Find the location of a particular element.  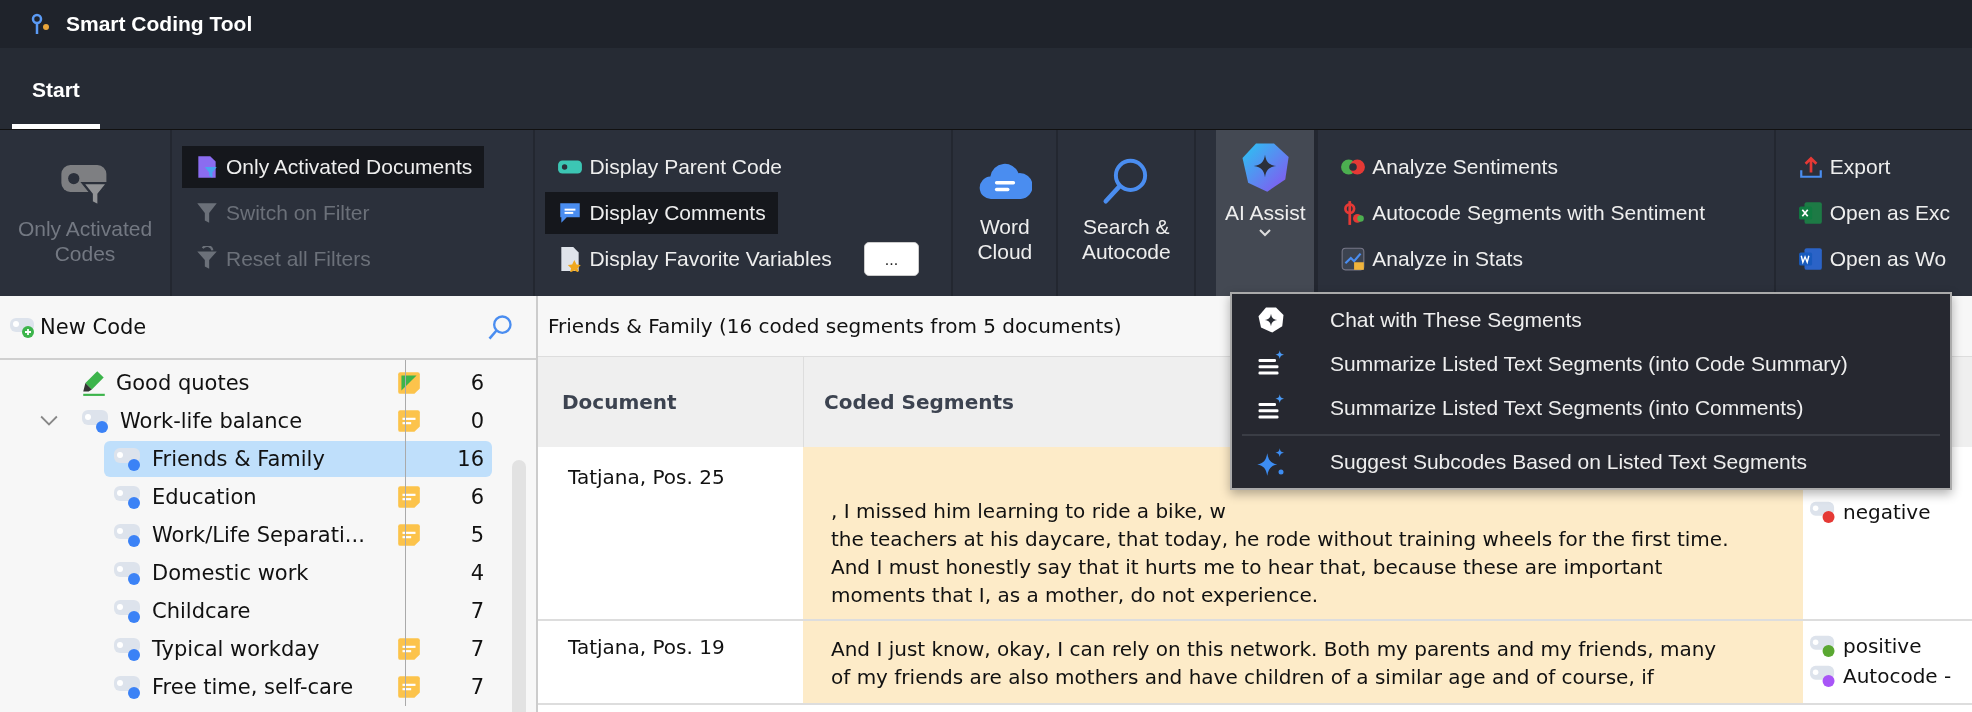

segment-count: 16 is located at coordinates (470, 459).